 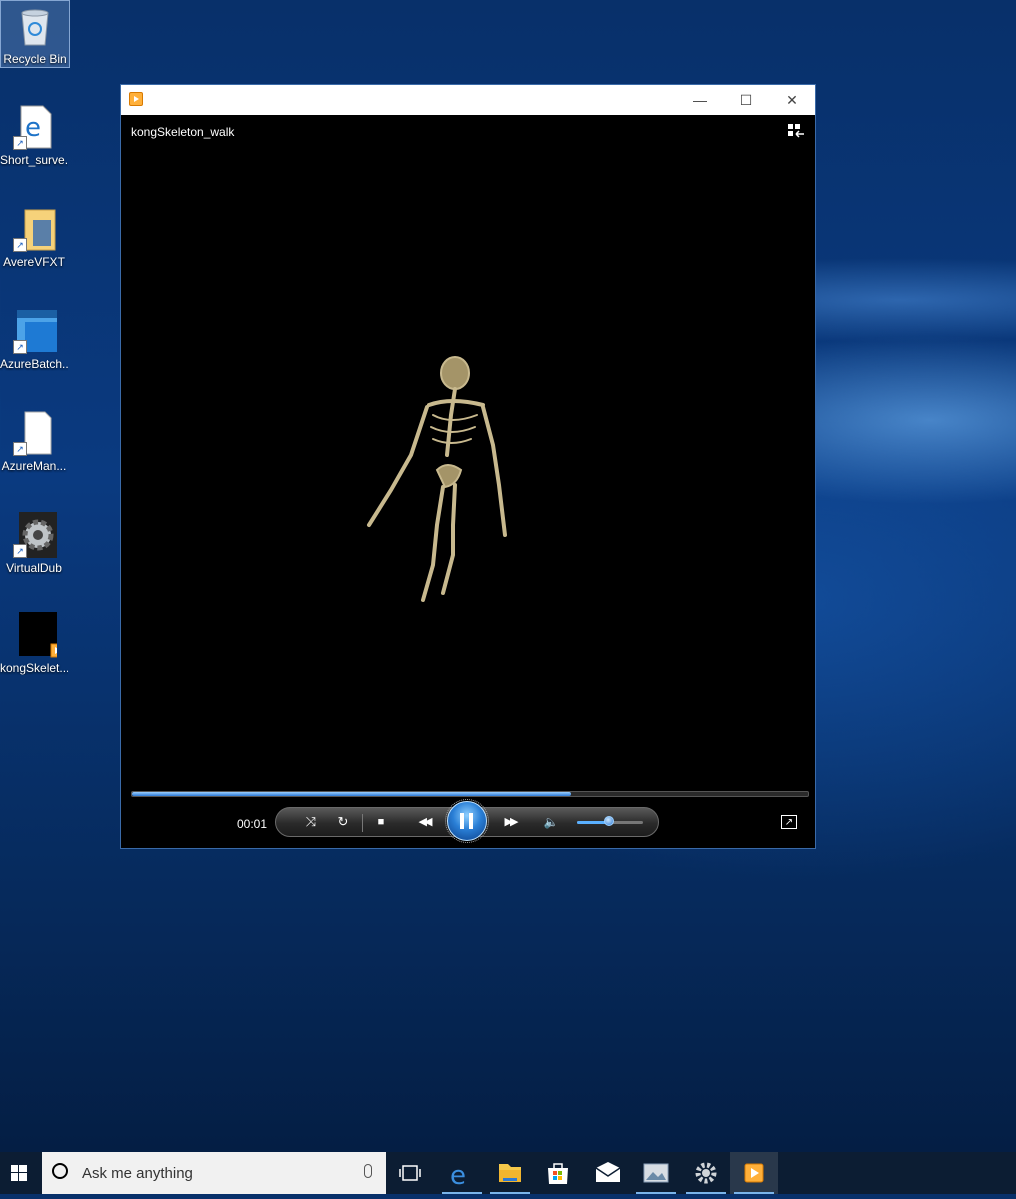 What do you see at coordinates (789, 822) in the screenshot?
I see `full-screen-button: ↗` at bounding box center [789, 822].